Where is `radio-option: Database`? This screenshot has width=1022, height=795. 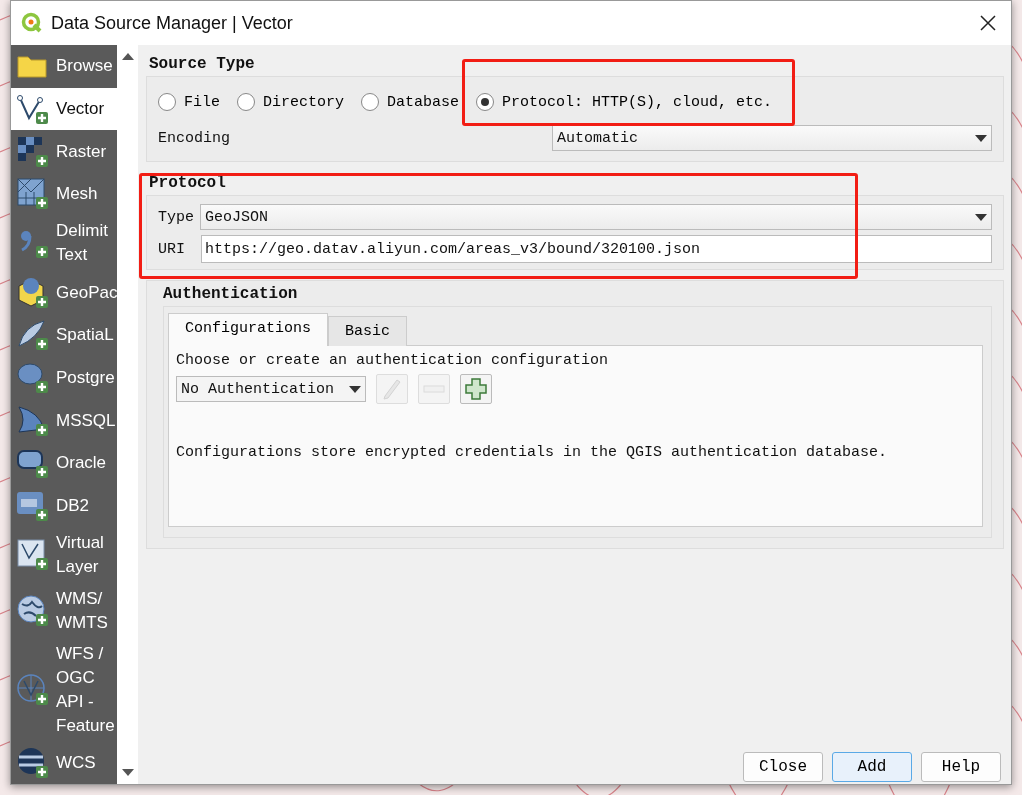
radio-option: Database is located at coordinates (410, 102).